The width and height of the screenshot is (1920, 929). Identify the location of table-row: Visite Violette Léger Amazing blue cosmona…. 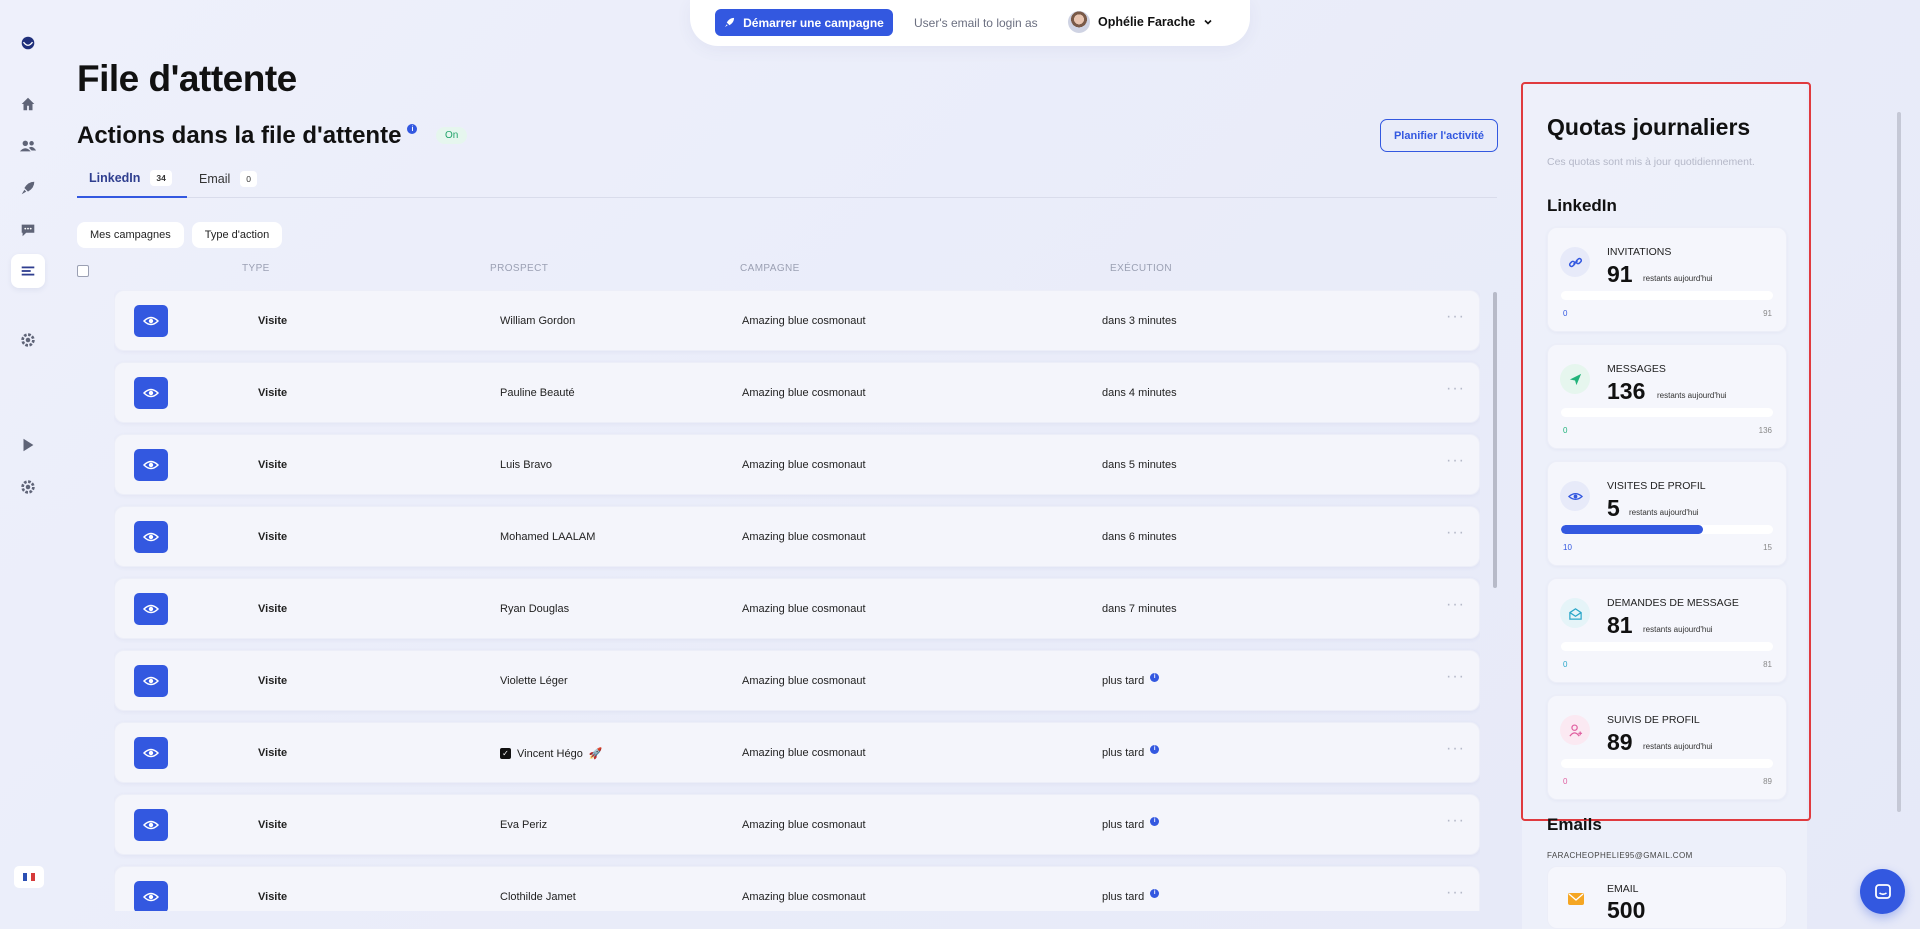
(797, 680).